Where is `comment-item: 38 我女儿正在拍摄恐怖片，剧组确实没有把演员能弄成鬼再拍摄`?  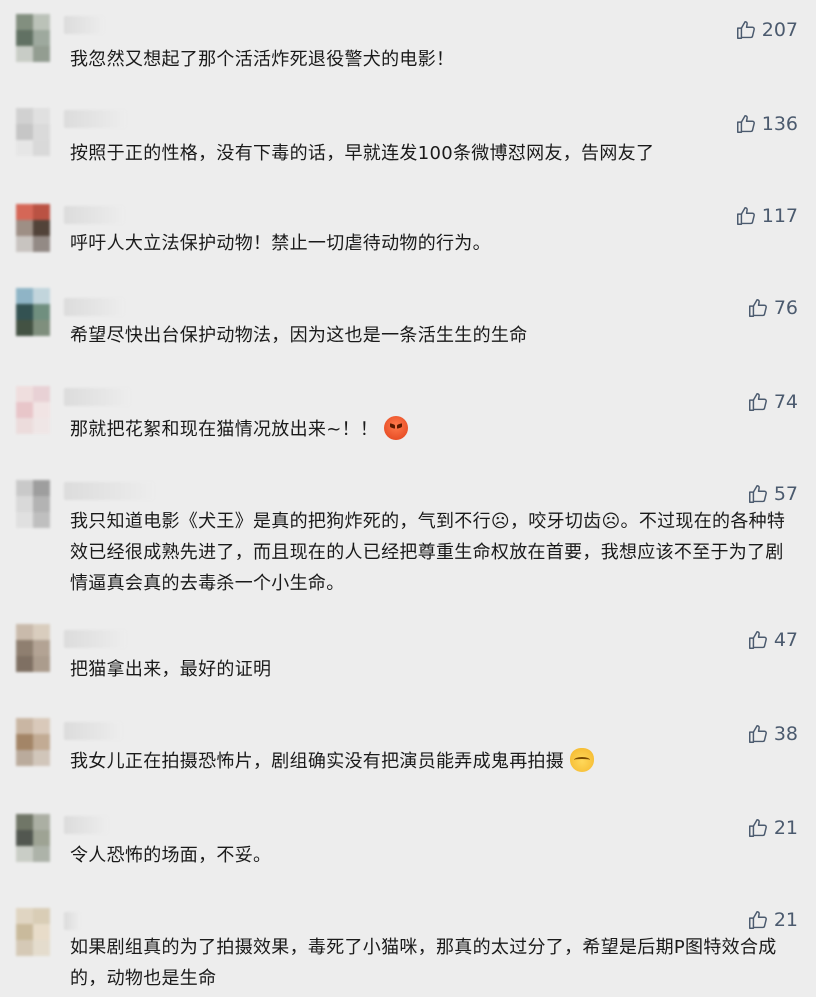 comment-item: 38 我女儿正在拍摄恐怖片，剧组确实没有把演员能弄成鬼再拍摄 is located at coordinates (408, 758).